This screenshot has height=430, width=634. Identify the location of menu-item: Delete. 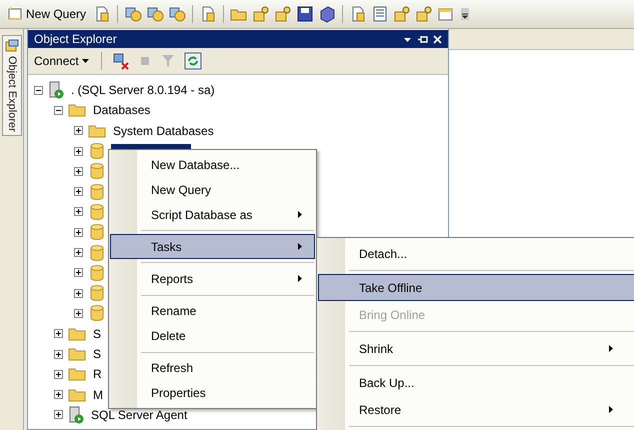
(212, 336).